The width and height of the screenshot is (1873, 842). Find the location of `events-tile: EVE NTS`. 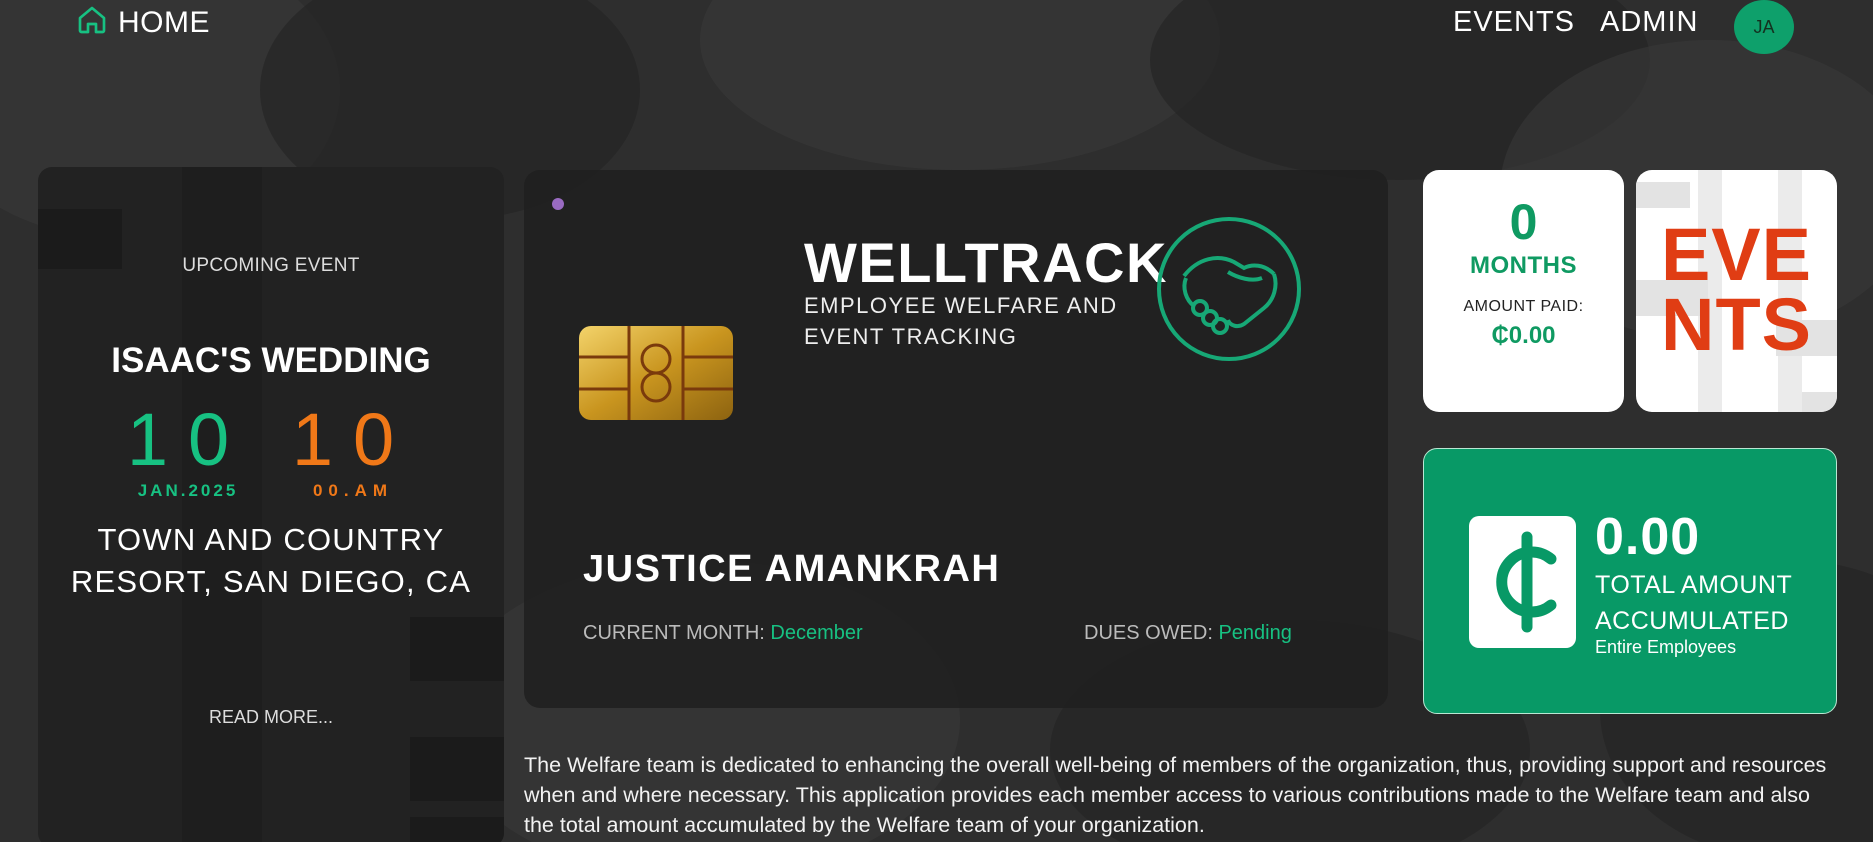

events-tile: EVE NTS is located at coordinates (1736, 291).